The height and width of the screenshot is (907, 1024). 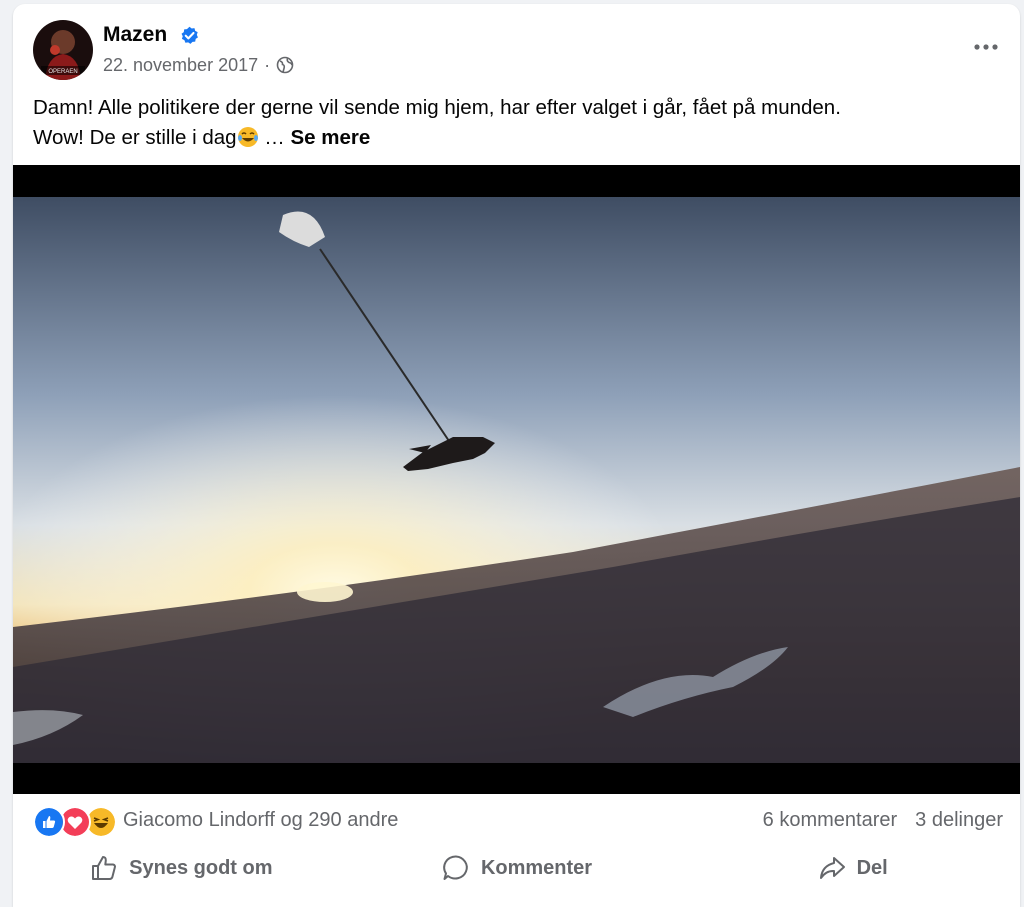 I want to click on share-button: Del, so click(x=852, y=868).